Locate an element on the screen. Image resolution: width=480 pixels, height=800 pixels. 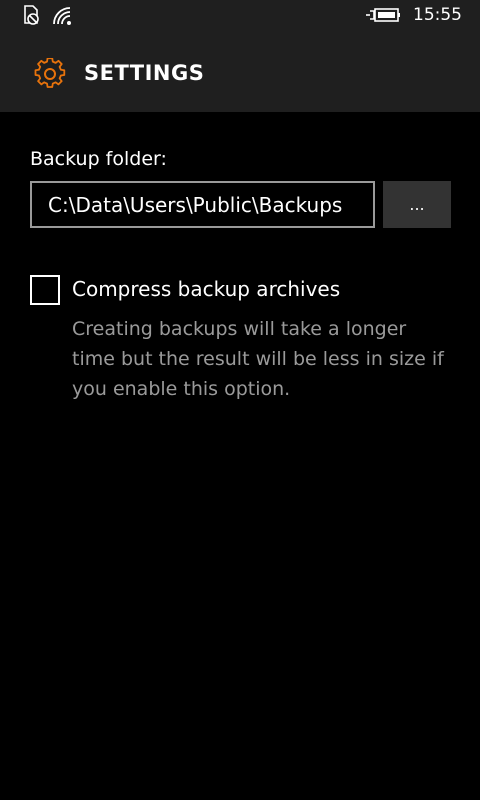
backup-folder-label: Backup folder: is located at coordinates (98, 159).